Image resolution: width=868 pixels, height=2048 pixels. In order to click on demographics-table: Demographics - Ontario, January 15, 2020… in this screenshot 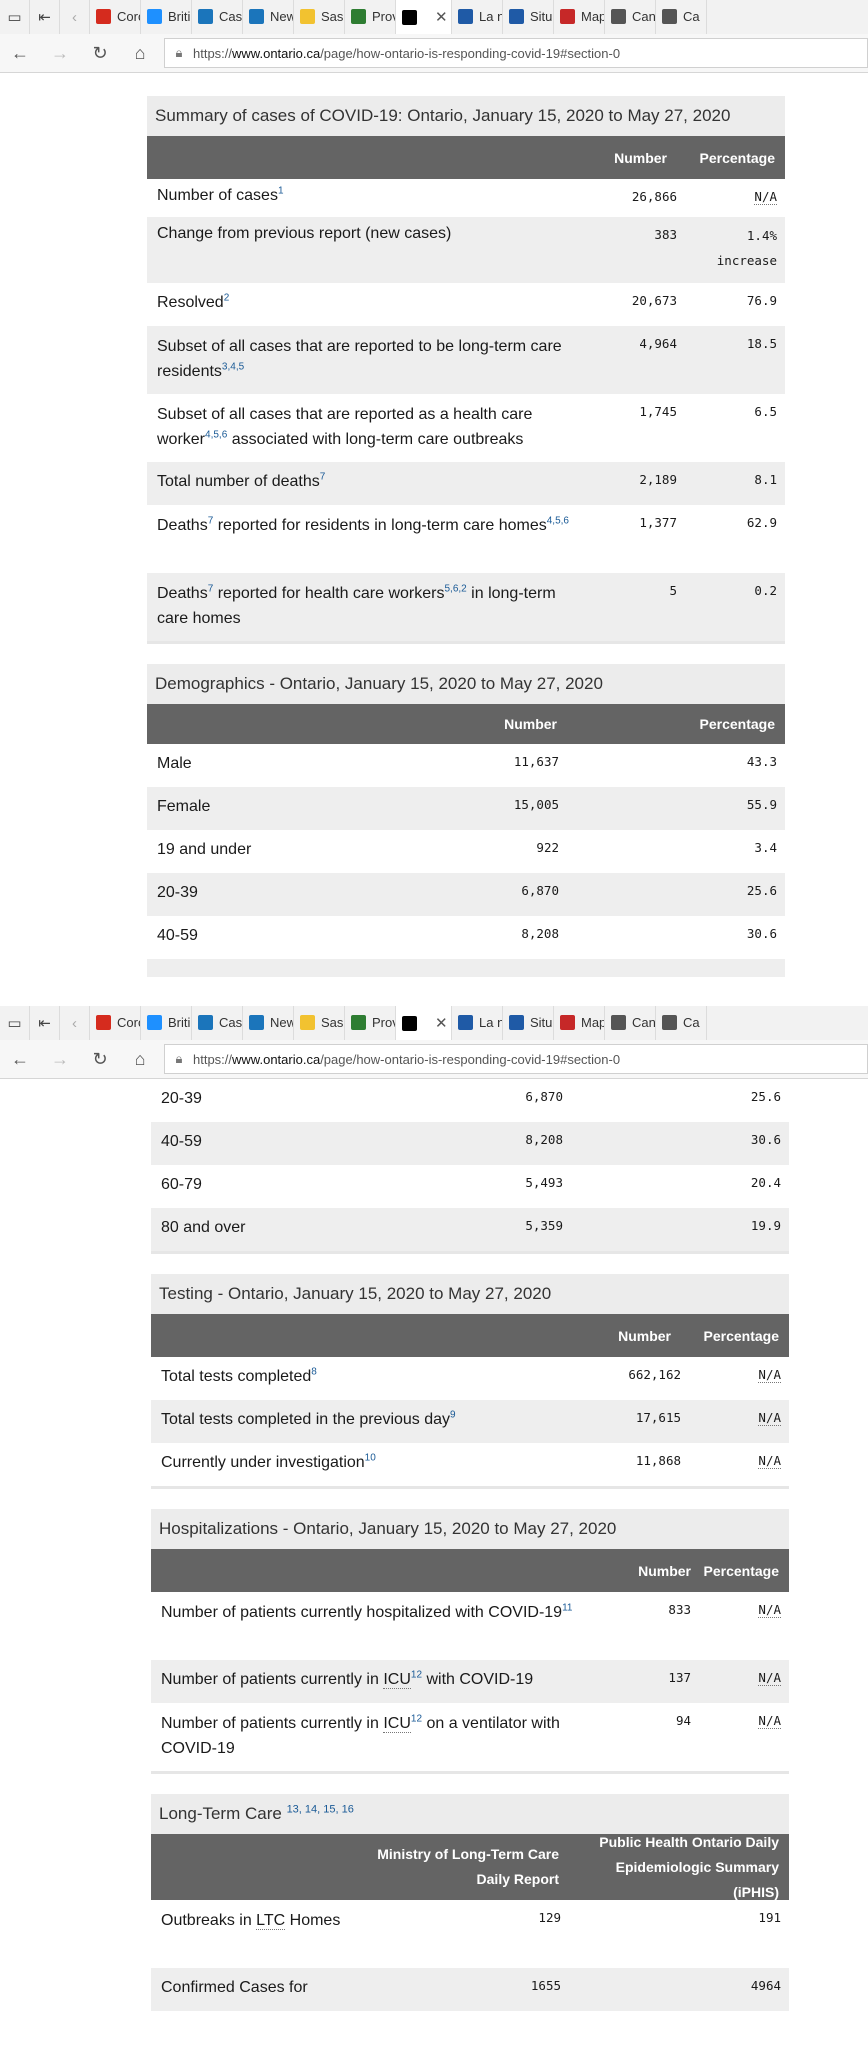, I will do `click(466, 820)`.